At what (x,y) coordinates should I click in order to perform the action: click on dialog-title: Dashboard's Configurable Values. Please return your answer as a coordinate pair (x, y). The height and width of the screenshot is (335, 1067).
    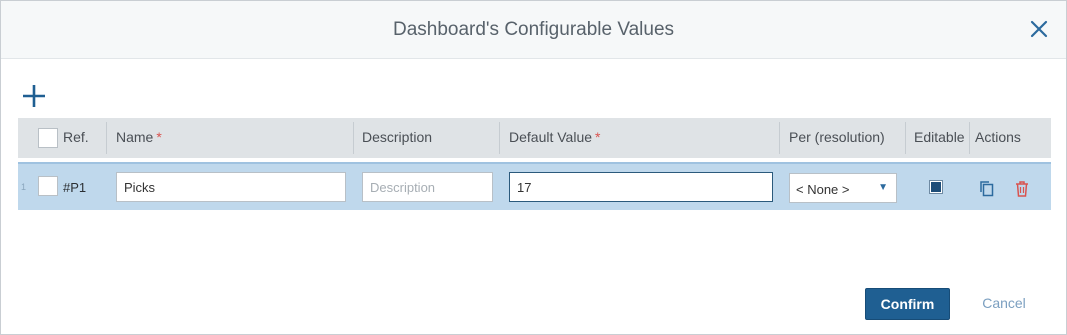
    Looking at the image, I should click on (533, 29).